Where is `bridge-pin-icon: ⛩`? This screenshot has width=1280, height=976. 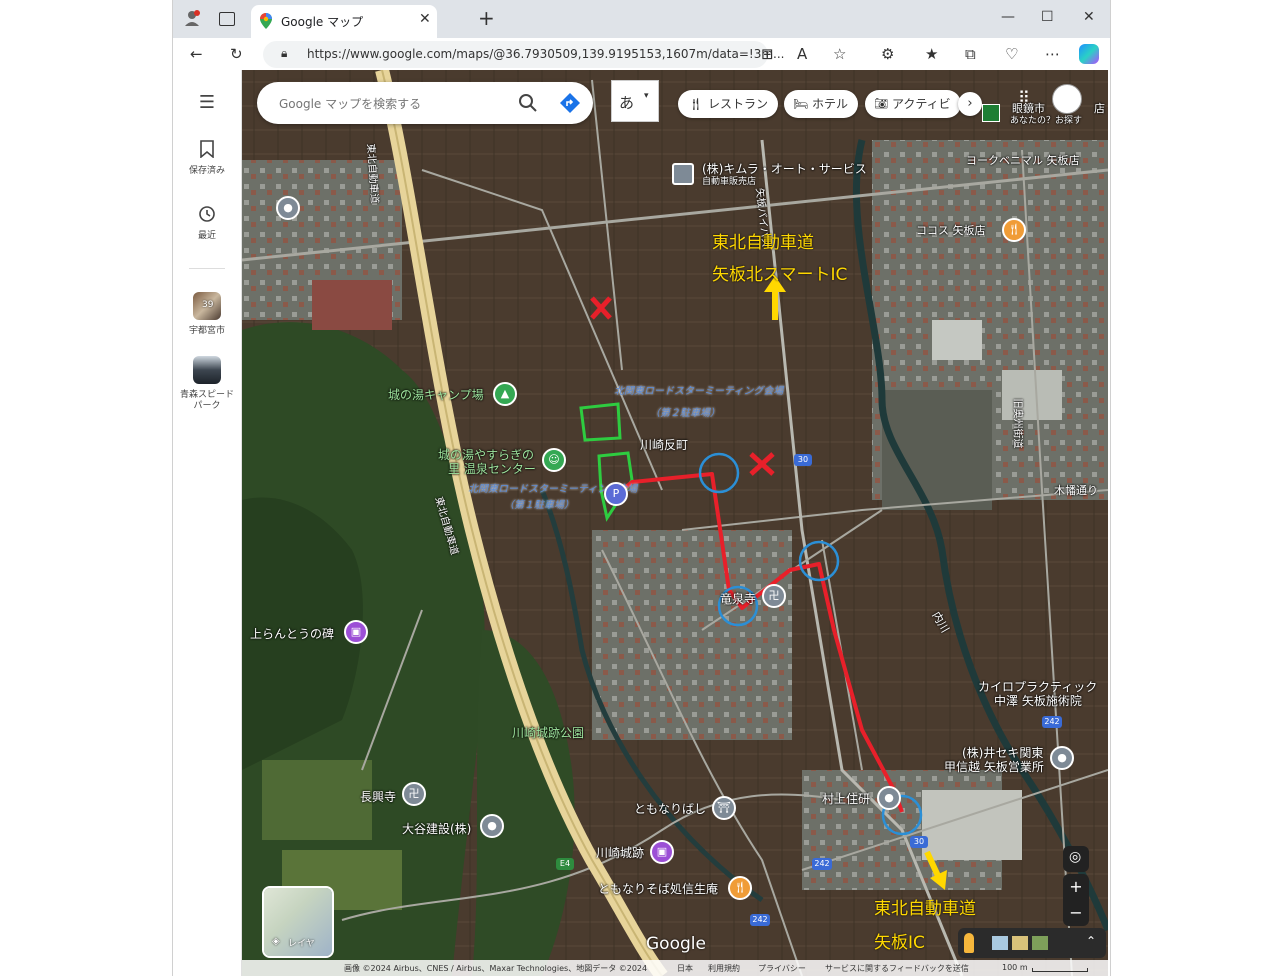 bridge-pin-icon: ⛩ is located at coordinates (724, 808).